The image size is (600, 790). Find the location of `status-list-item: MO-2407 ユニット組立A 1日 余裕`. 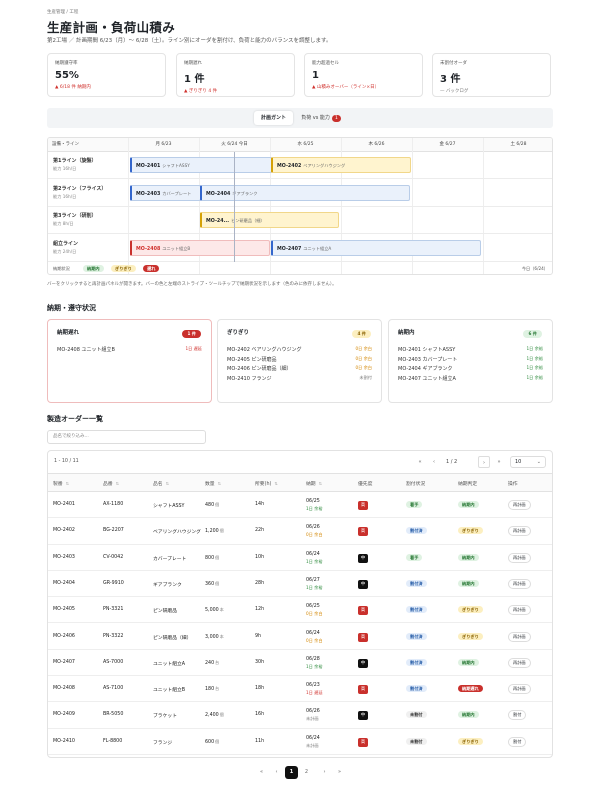

status-list-item: MO-2407 ユニット組立A 1日 余裕 is located at coordinates (470, 380).